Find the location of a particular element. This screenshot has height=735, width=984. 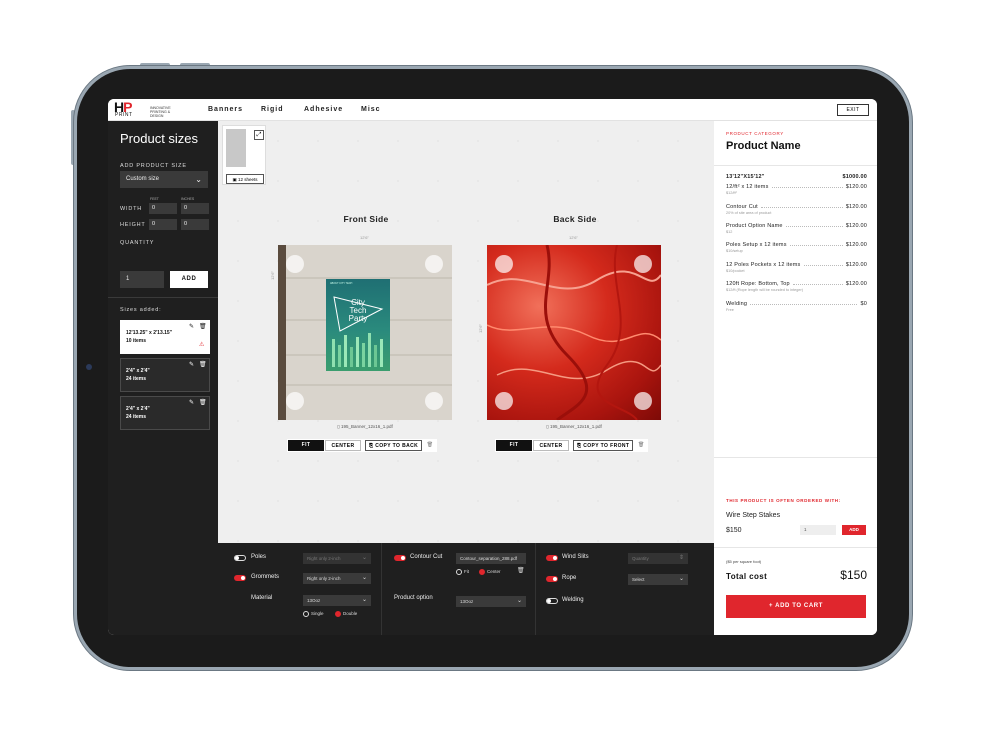

wind-slits-toggle is located at coordinates (552, 558).